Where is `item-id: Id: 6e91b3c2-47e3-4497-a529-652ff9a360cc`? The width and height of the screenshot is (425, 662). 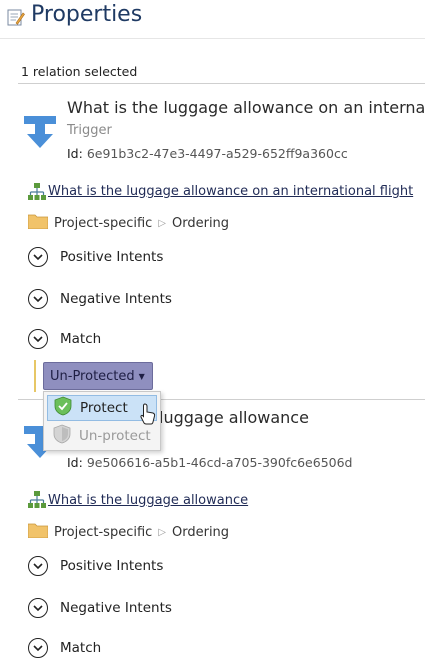
item-id: Id: 6e91b3c2-47e3-4497-a529-652ff9a360cc is located at coordinates (207, 153).